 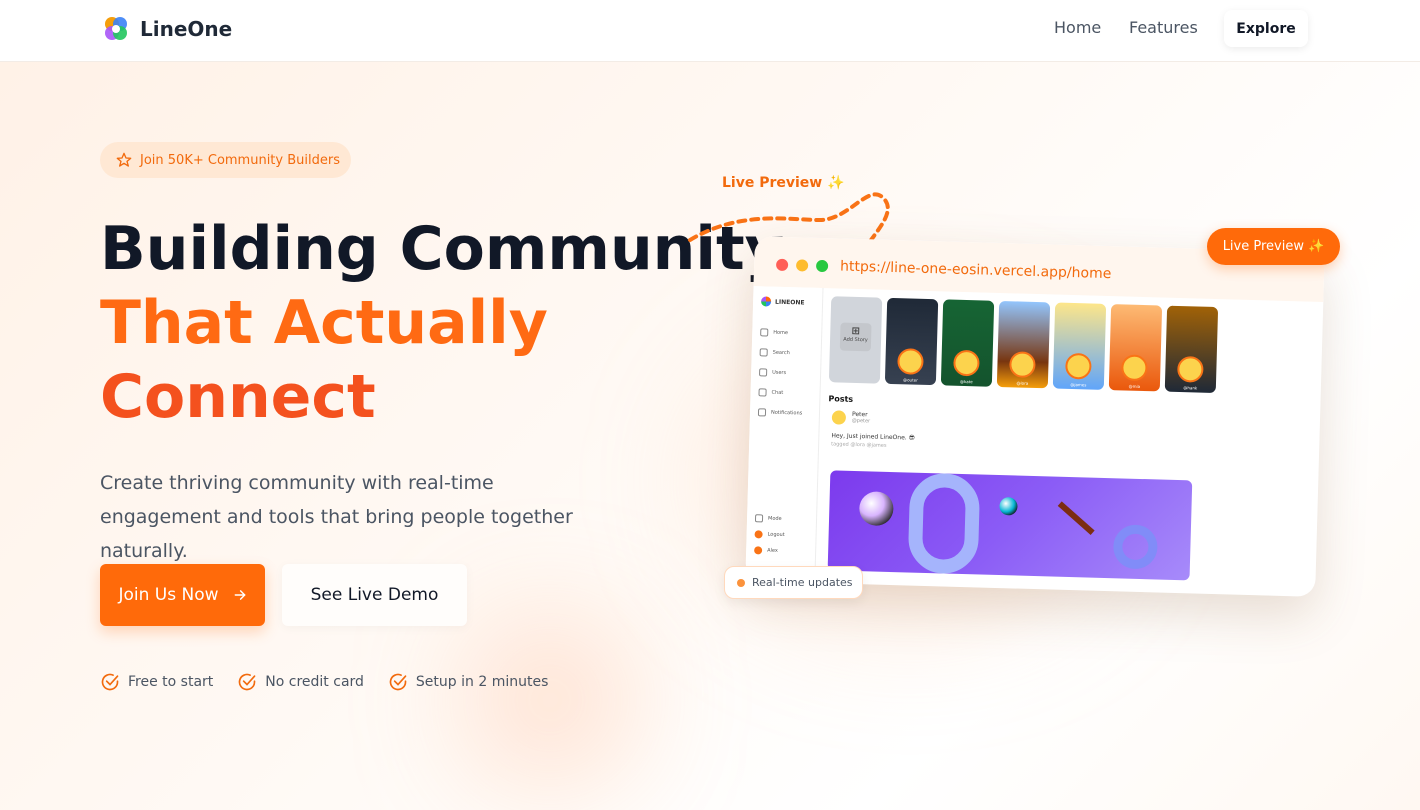 What do you see at coordinates (240, 160) in the screenshot?
I see `badge-text: Join 50K+ Community Builders` at bounding box center [240, 160].